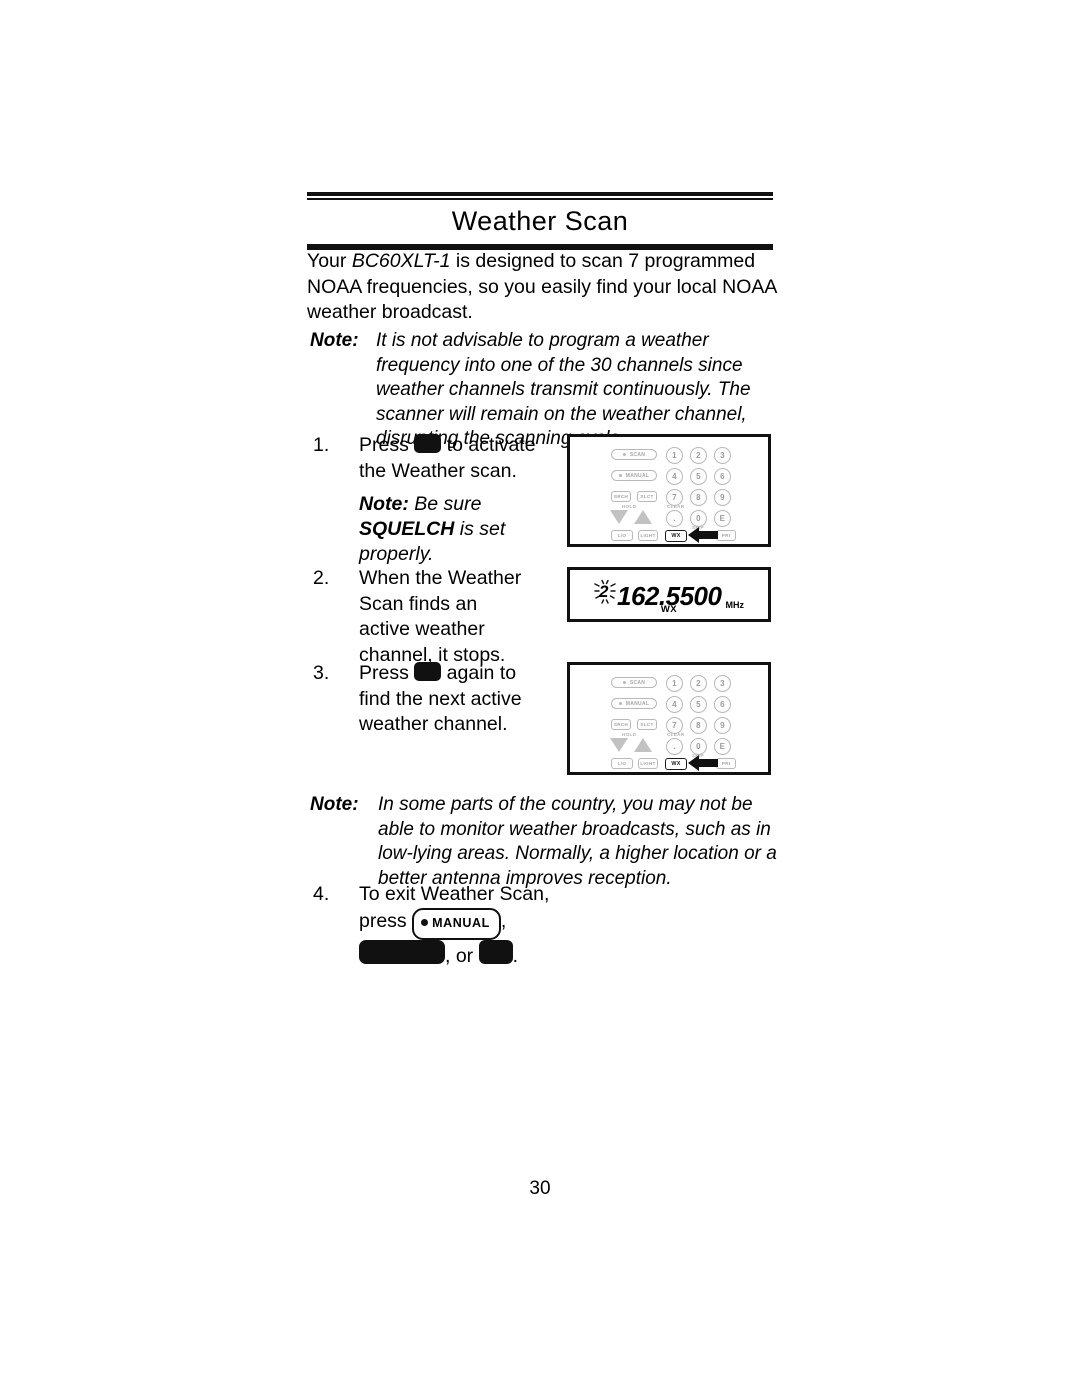 This screenshot has height=1397, width=1080. What do you see at coordinates (321, 673) in the screenshot?
I see `step-3-number: 3.` at bounding box center [321, 673].